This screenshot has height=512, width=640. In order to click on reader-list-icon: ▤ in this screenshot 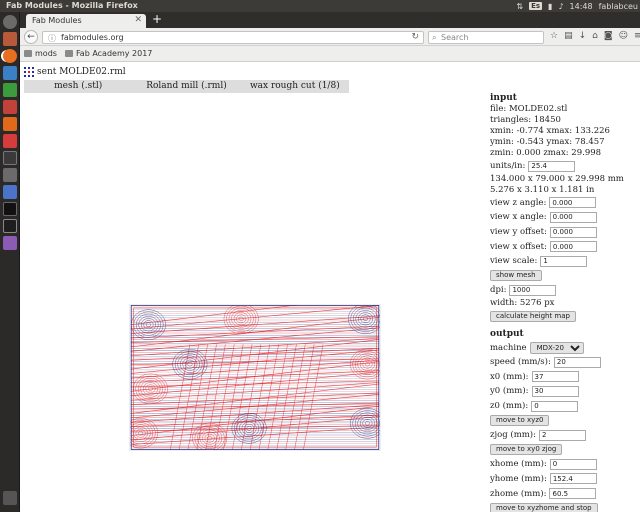, I will do `click(568, 36)`.